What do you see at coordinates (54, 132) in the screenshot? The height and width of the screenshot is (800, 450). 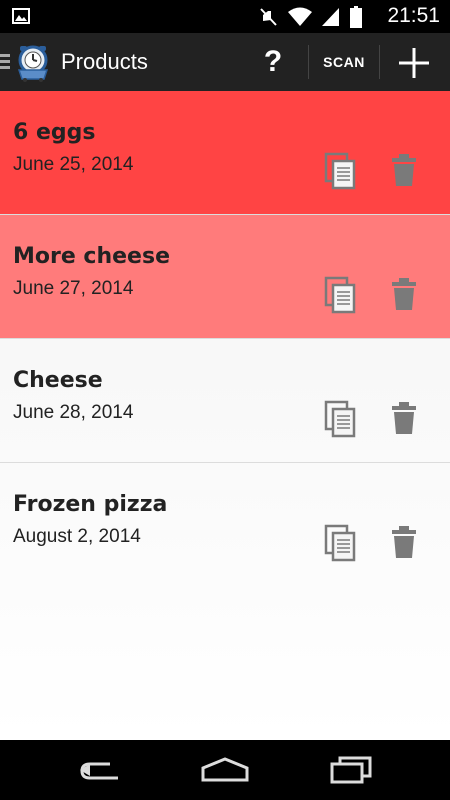 I see `product-name: 6 eggs` at bounding box center [54, 132].